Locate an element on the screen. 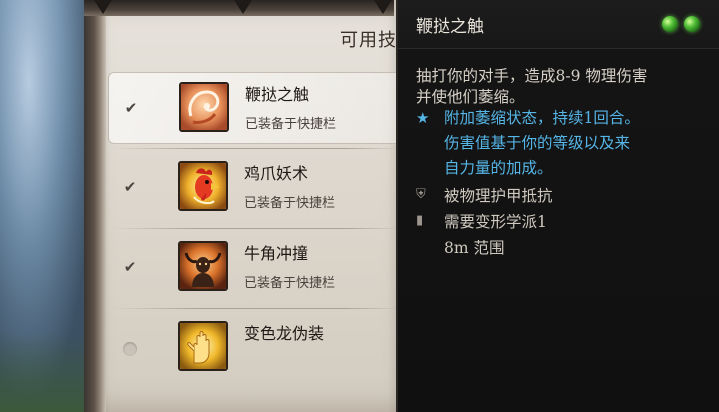 The image size is (719, 412). shield-icon: ⛨ is located at coordinates (421, 194).